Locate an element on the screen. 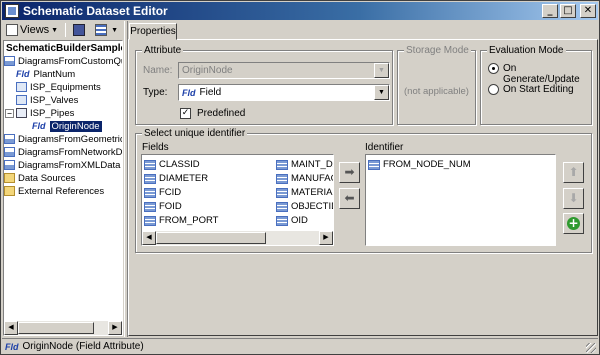 The image size is (600, 355). tree-node-label: DiagramsFromGeometricNetwork is located at coordinates (70, 139).